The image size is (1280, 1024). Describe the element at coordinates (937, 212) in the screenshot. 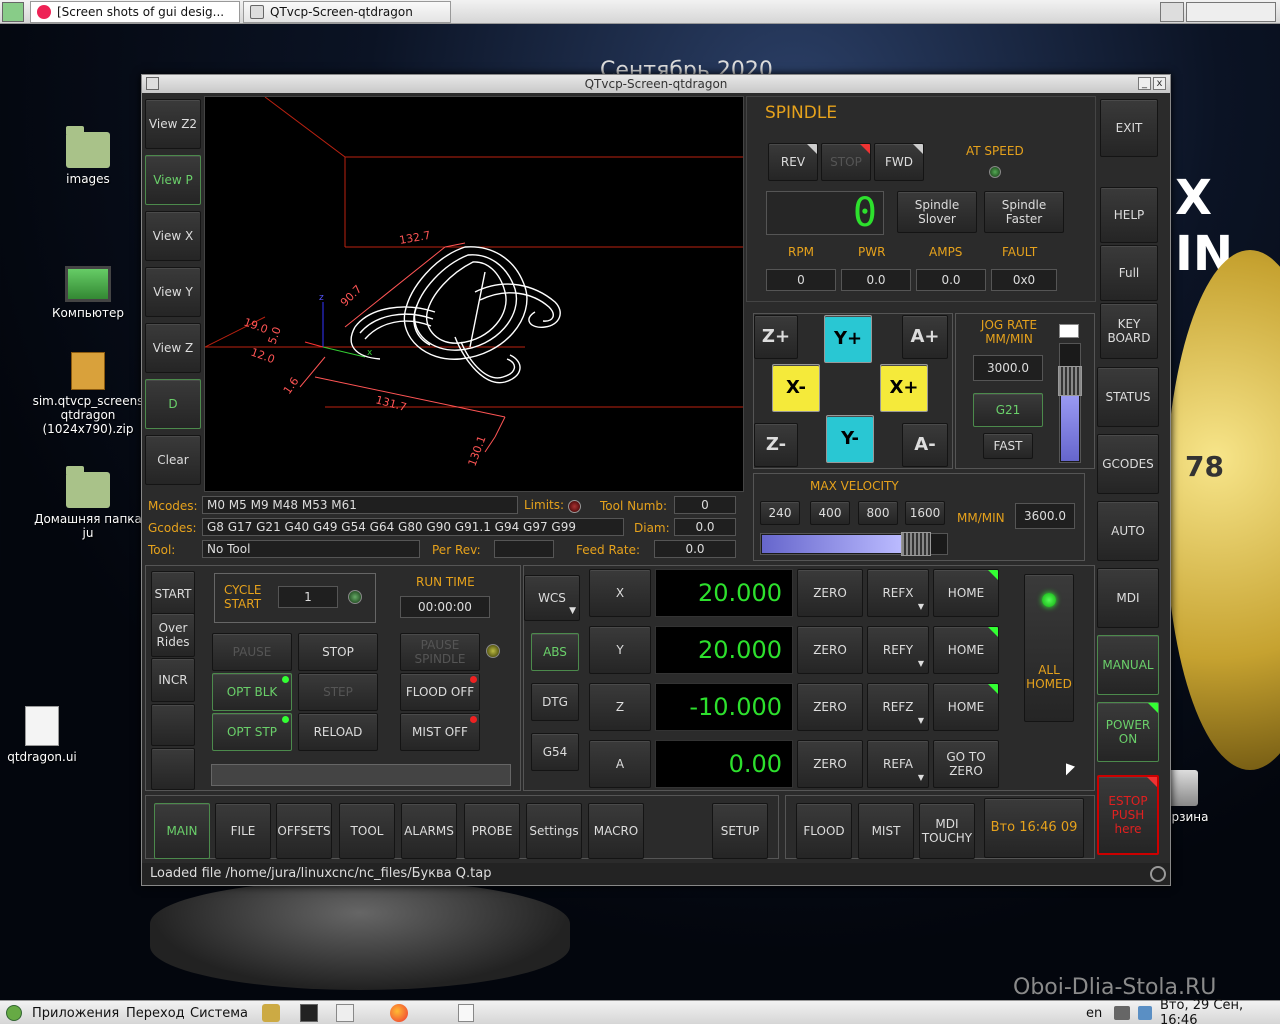

I see `spindle-slower-button: Spindle Slover` at that location.